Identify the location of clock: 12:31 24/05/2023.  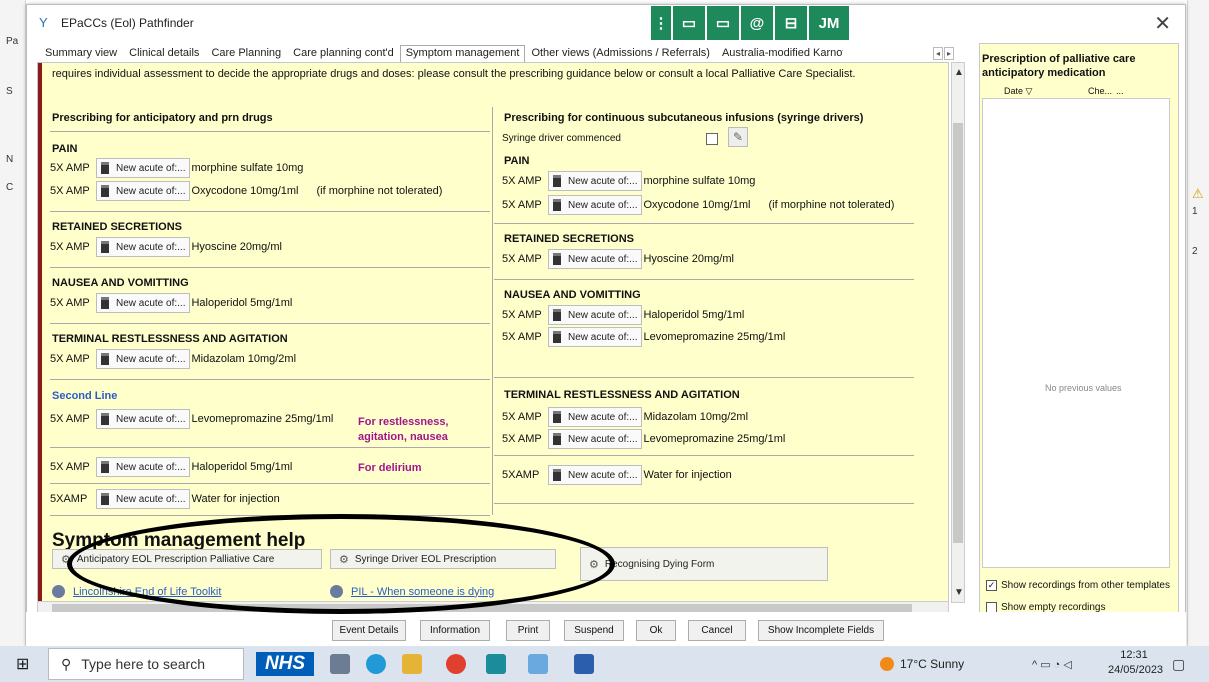
(1135, 663).